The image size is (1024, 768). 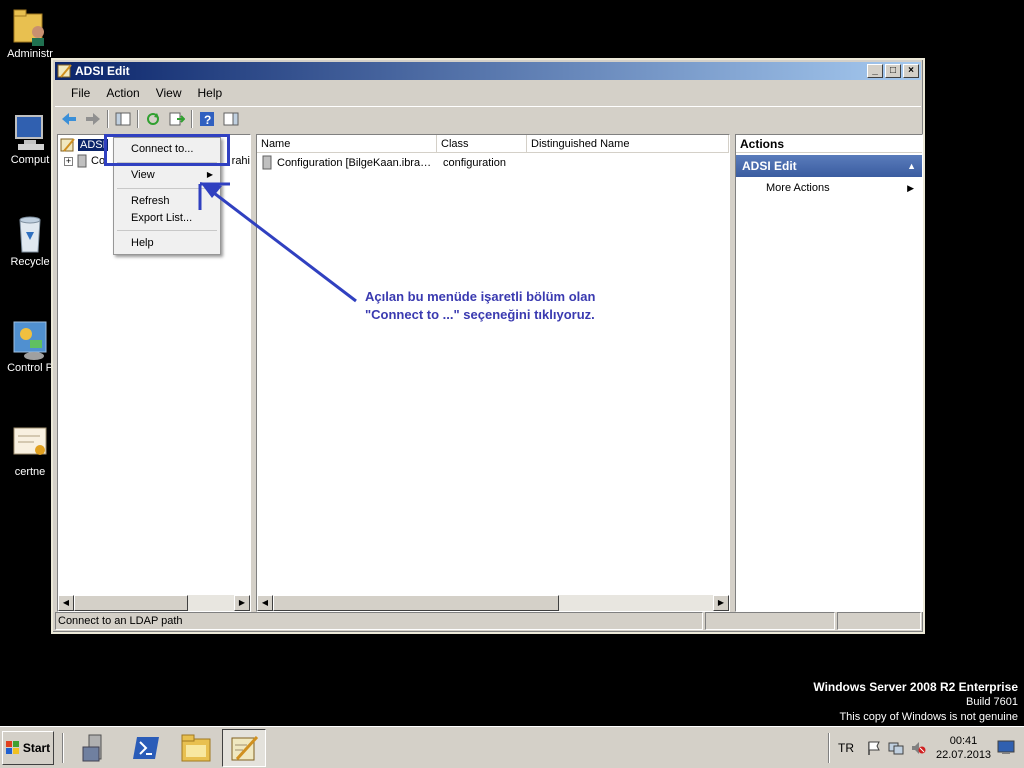 What do you see at coordinates (897, 748) in the screenshot?
I see `network-icon` at bounding box center [897, 748].